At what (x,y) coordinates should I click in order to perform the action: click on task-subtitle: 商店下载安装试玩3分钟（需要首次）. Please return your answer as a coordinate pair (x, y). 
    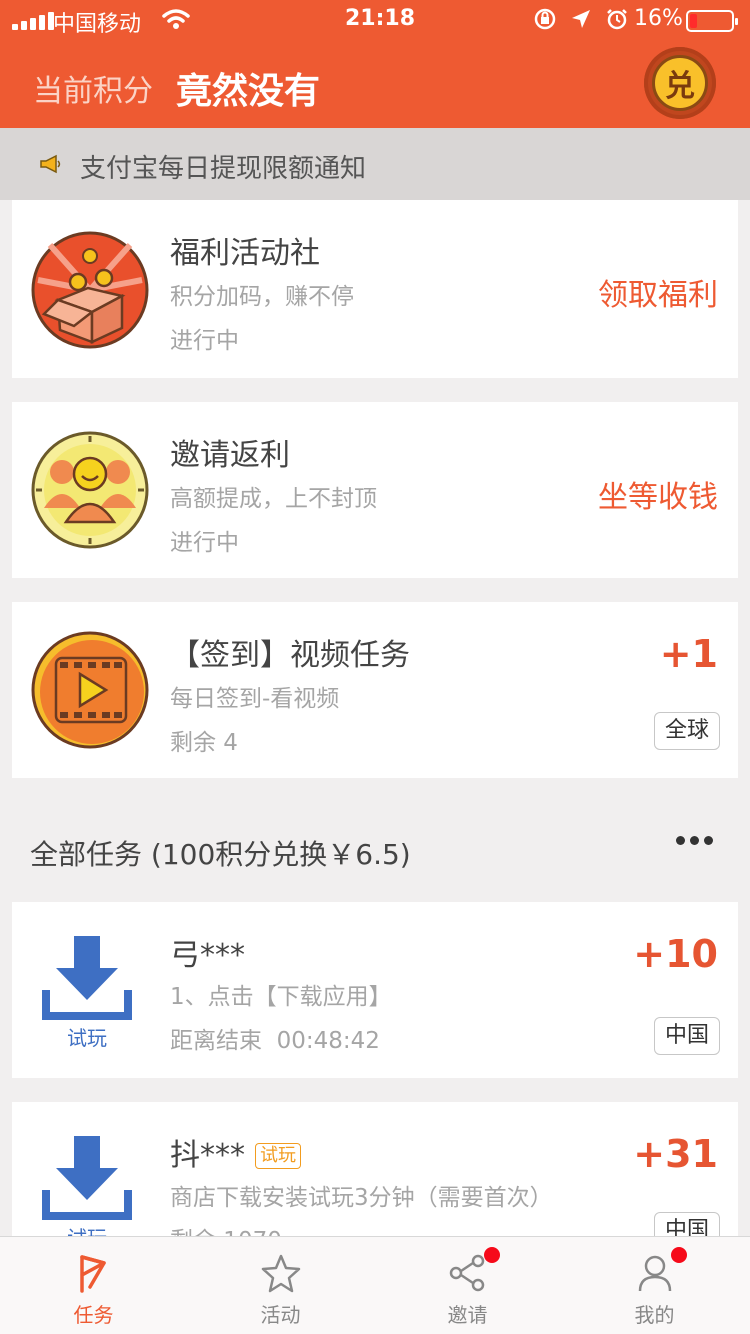
    Looking at the image, I should click on (361, 1198).